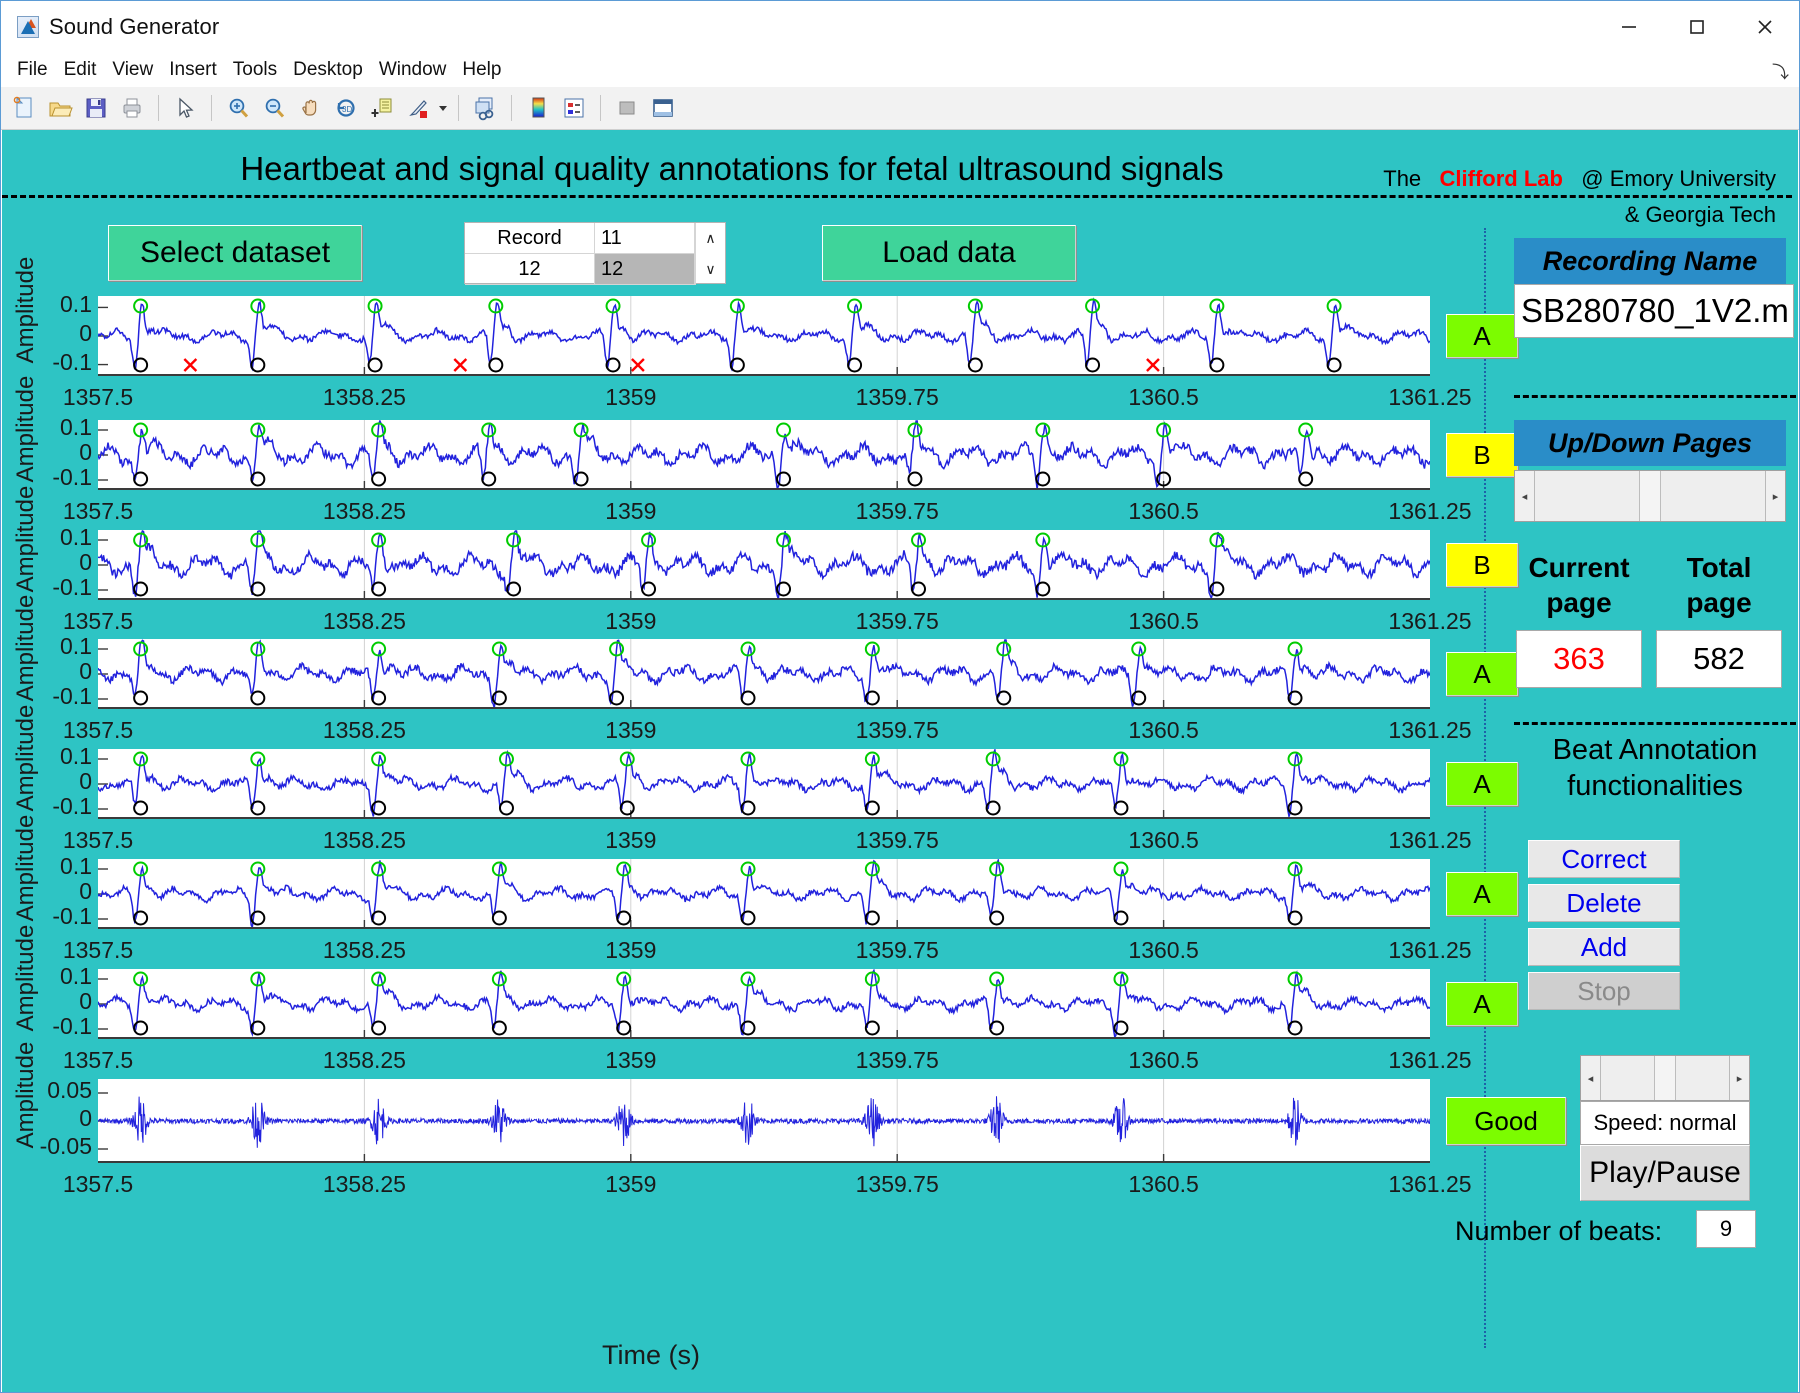 This screenshot has height=1393, width=1800. I want to click on signal-quality-badge-3: B, so click(1482, 565).